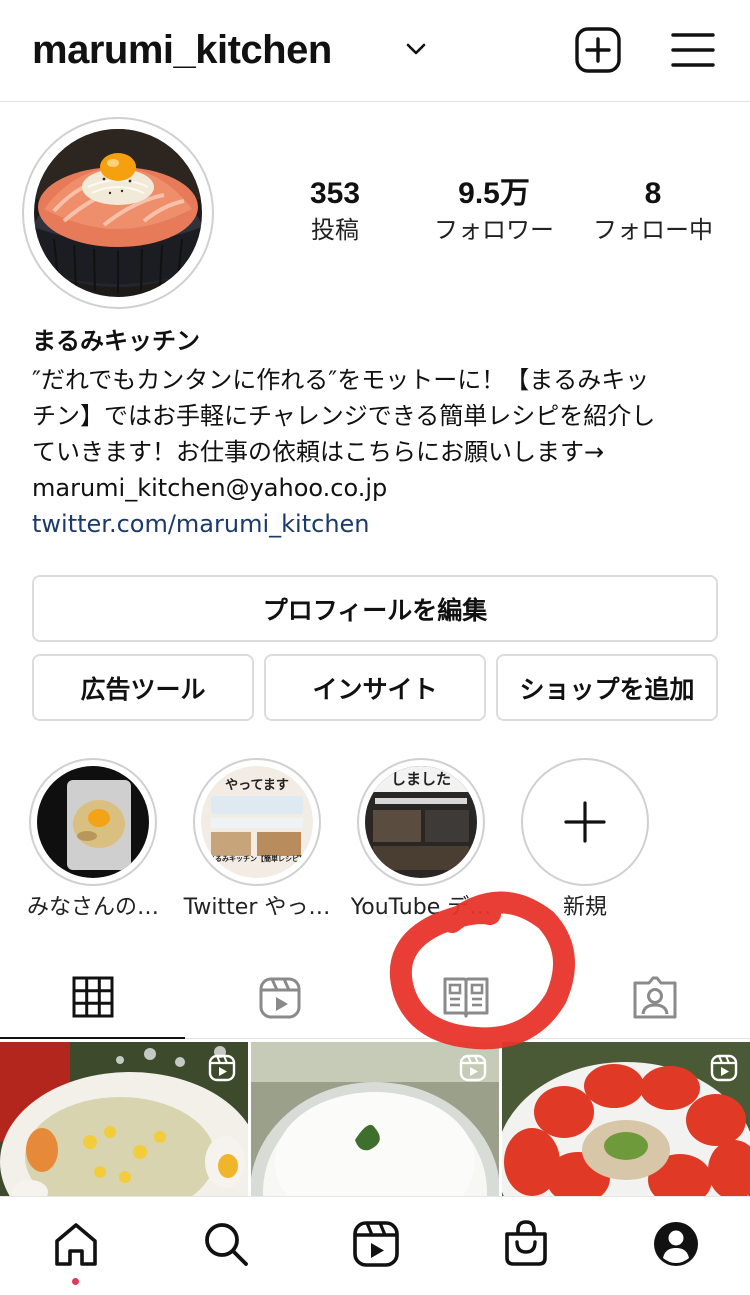 The image size is (750, 1295). Describe the element at coordinates (416, 50) in the screenshot. I see `chevron-down-icon` at that location.